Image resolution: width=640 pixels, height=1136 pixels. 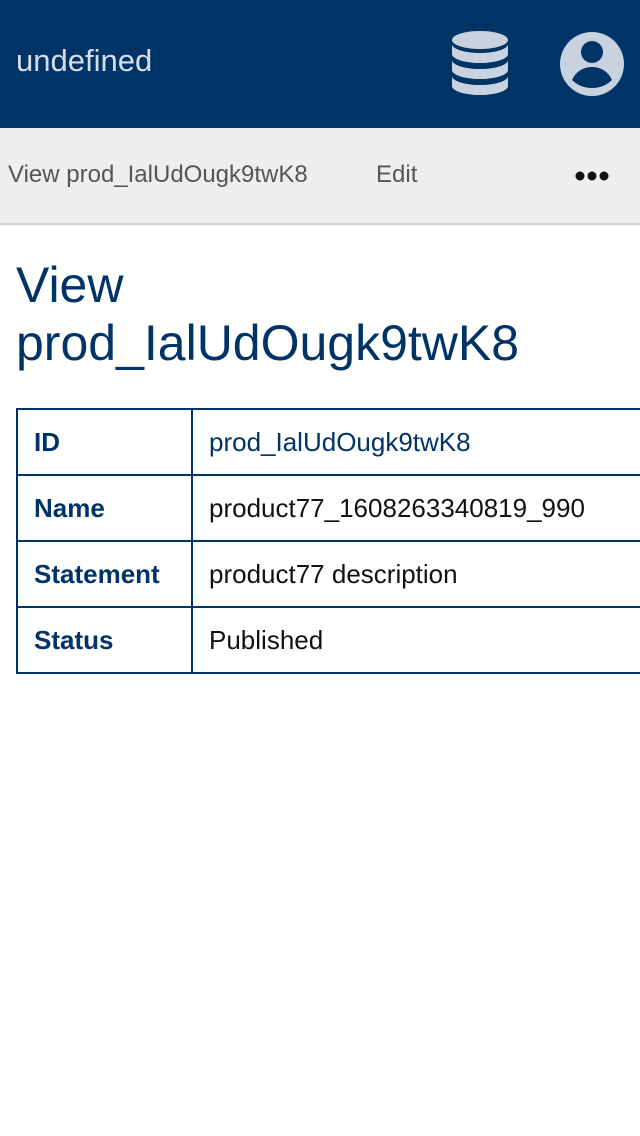 I want to click on user-circle-icon, so click(x=592, y=64).